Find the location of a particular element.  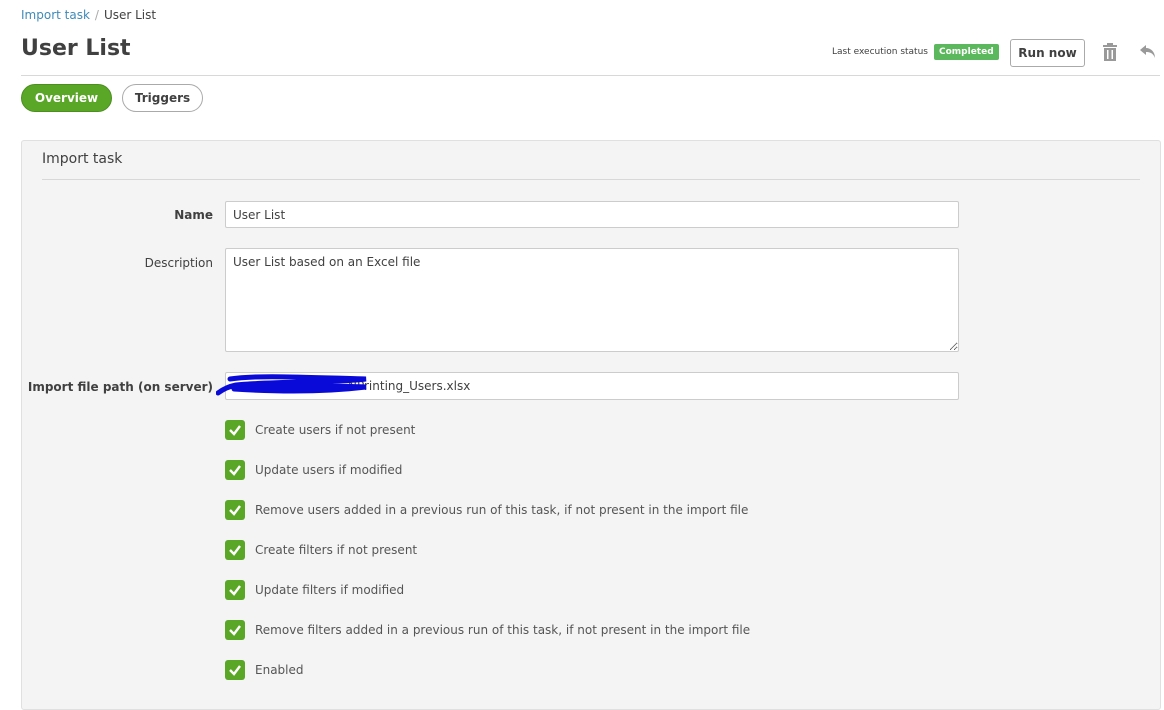

option-label: Update filters if modified is located at coordinates (330, 590).